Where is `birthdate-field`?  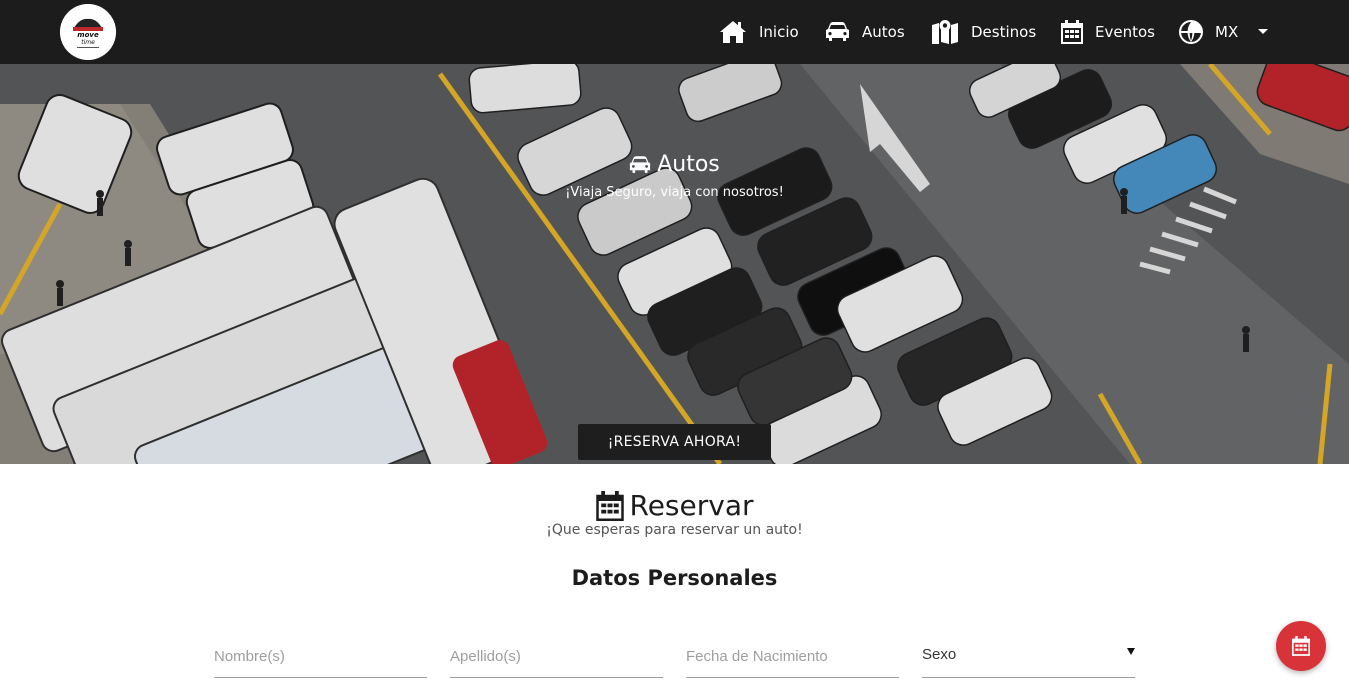
birthdate-field is located at coordinates (792, 659).